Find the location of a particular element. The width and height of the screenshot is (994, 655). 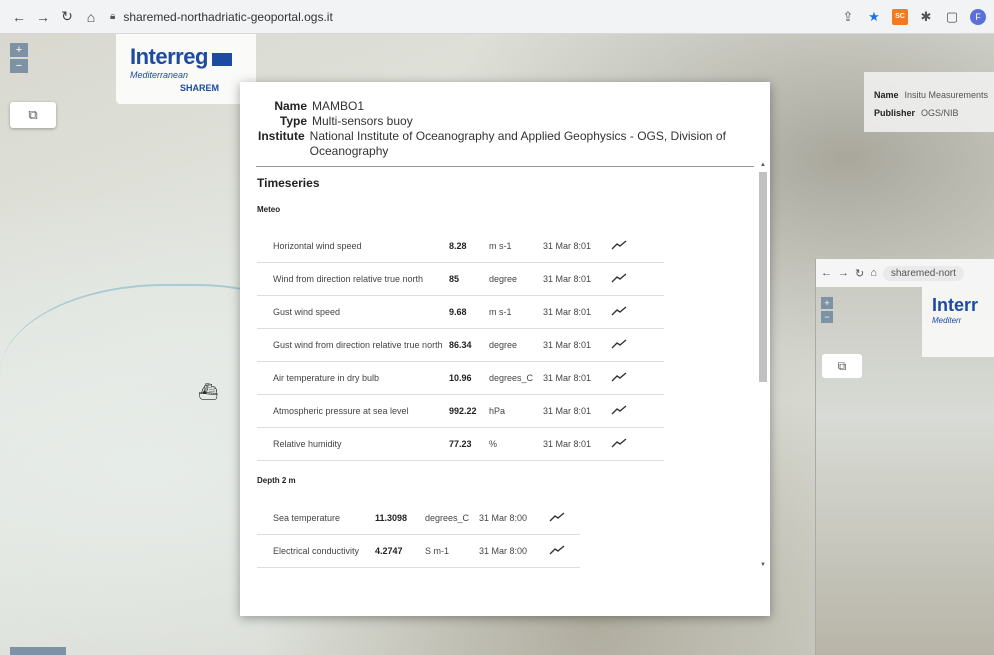

extensions-puzzle-icon: ✱ is located at coordinates (926, 17).